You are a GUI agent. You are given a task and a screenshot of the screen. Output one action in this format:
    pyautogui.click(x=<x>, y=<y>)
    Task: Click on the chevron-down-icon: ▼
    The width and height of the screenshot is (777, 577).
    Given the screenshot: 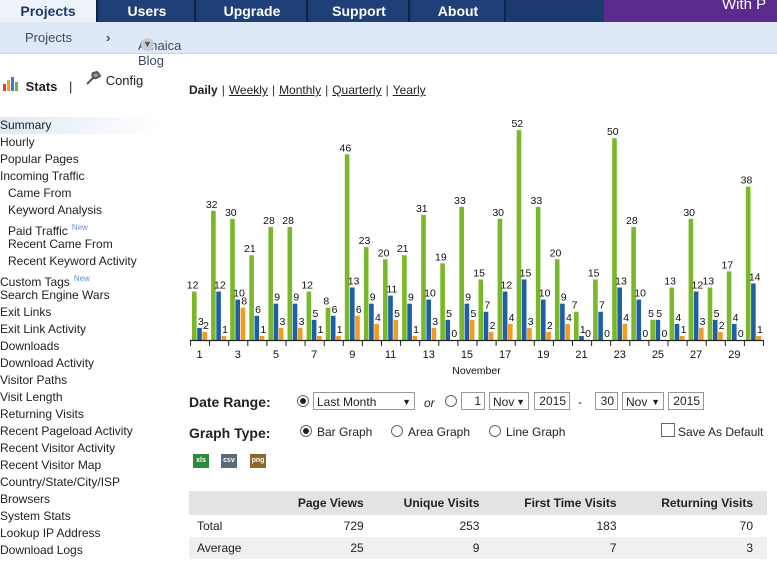 What is the action you would take?
    pyautogui.click(x=147, y=44)
    